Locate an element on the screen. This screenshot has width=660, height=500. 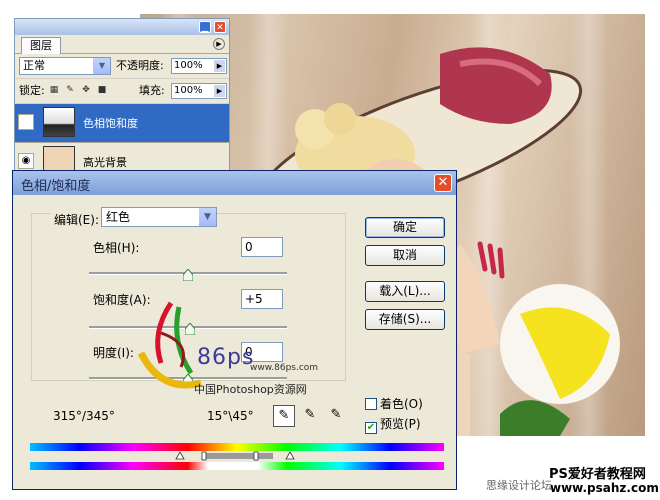
edit-channel-select: 红色 ▼ is located at coordinates (159, 217).